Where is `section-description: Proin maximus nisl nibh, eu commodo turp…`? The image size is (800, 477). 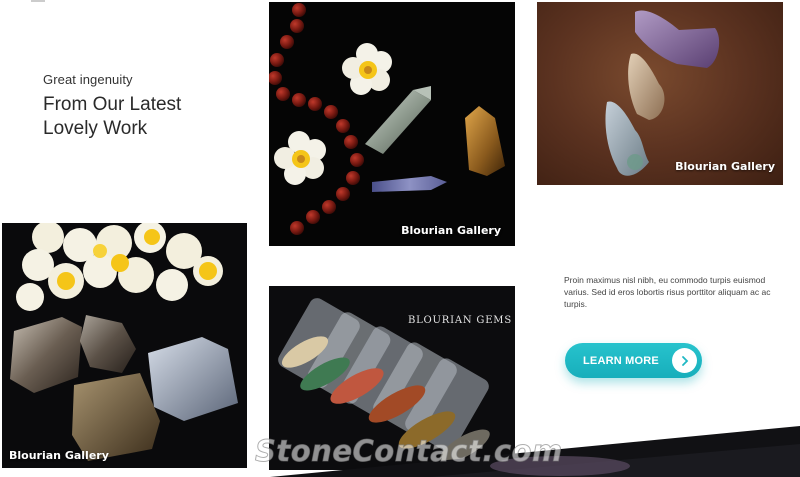
section-description: Proin maximus nisl nibh, eu commodo turp… is located at coordinates (667, 292).